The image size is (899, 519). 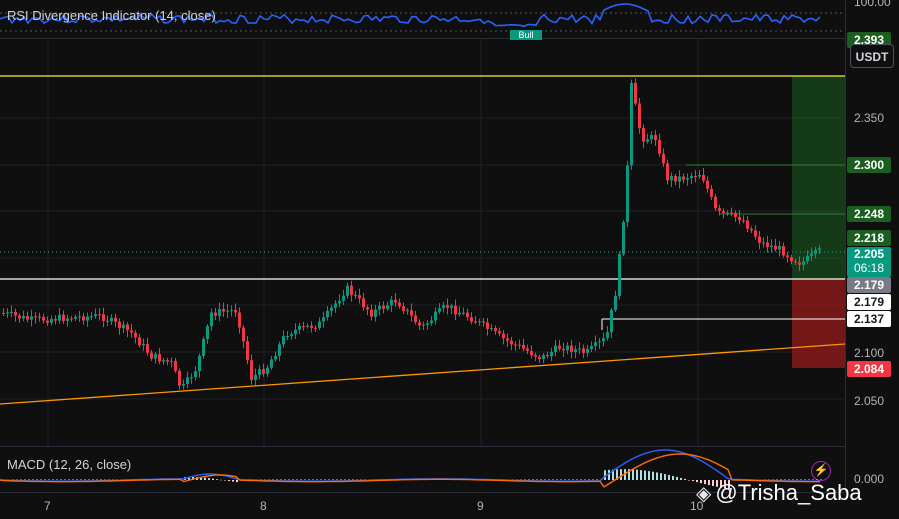 I want to click on price-tick: 2.100, so click(x=869, y=353).